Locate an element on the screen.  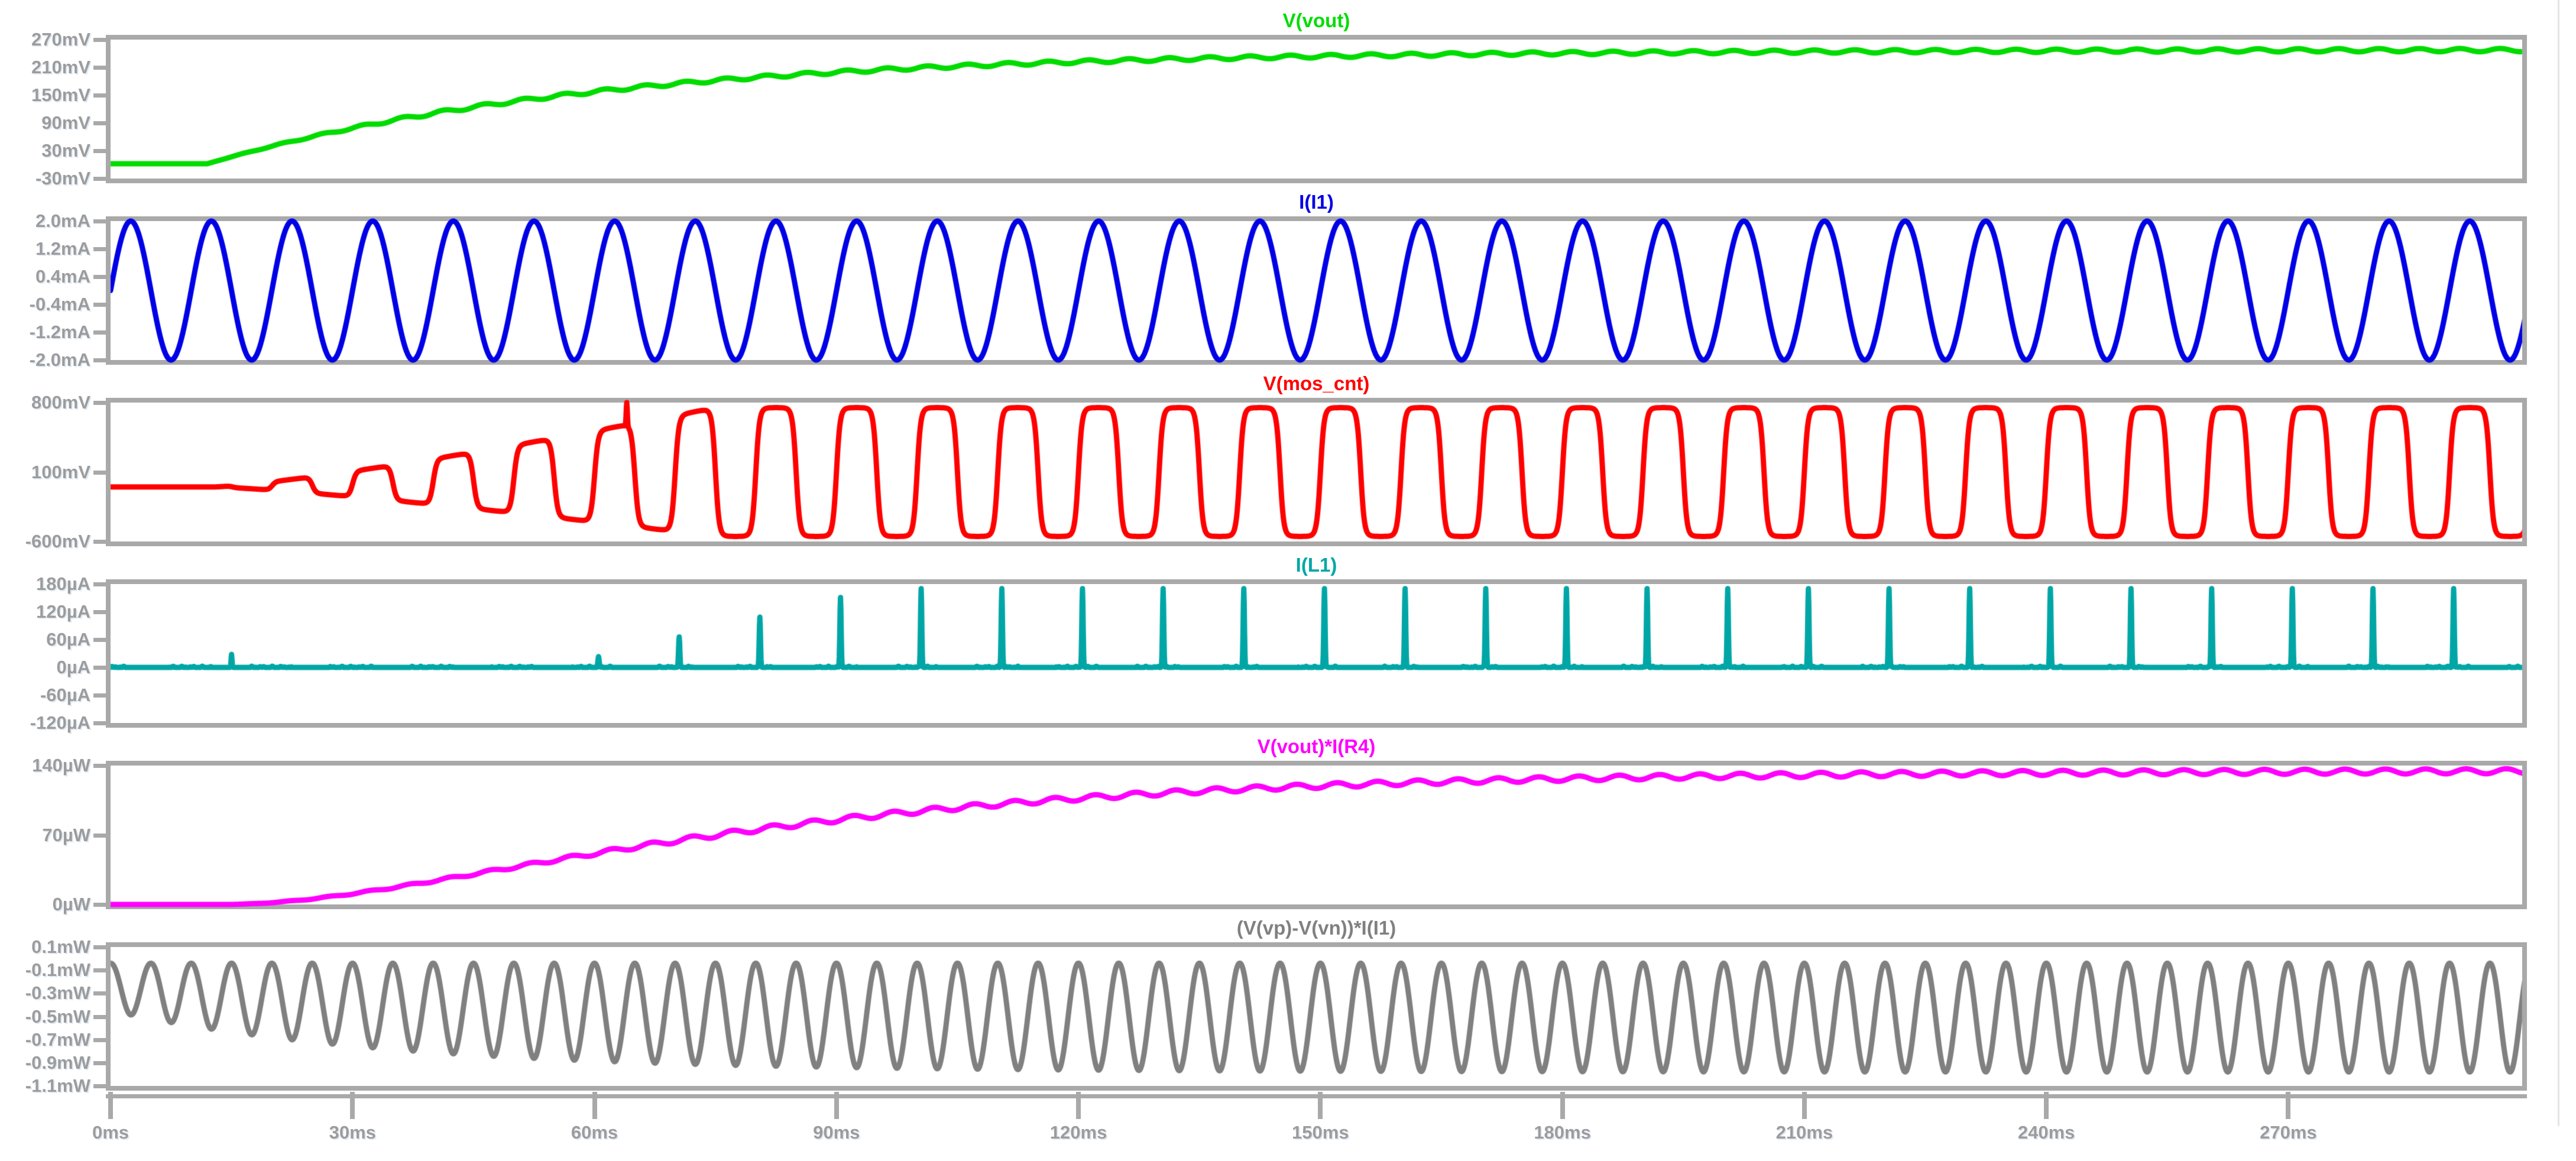
y-tick-label: -120µA is located at coordinates (60, 722).